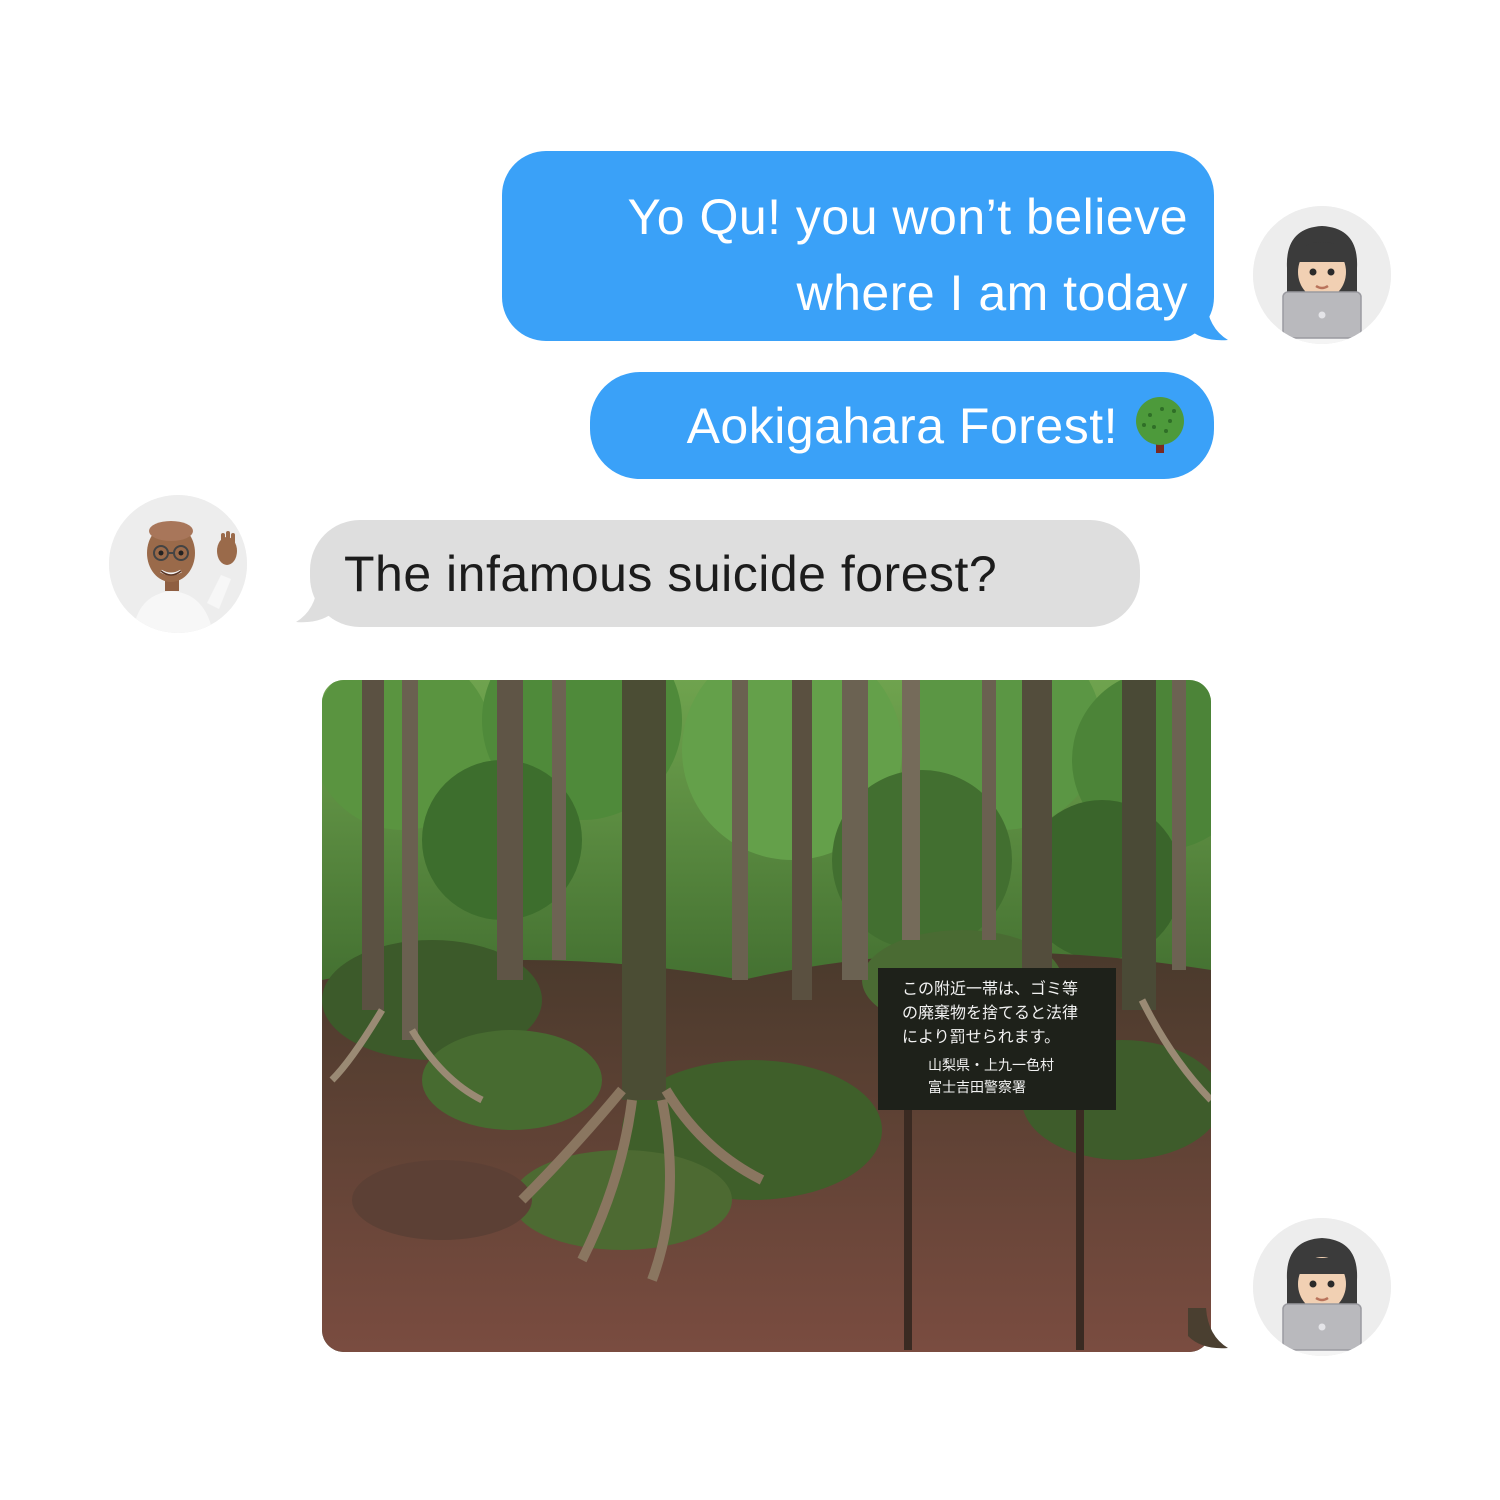 The width and height of the screenshot is (1500, 1500). I want to click on message-text-line: Yo Qu! you won’t believe, so click(907, 217).